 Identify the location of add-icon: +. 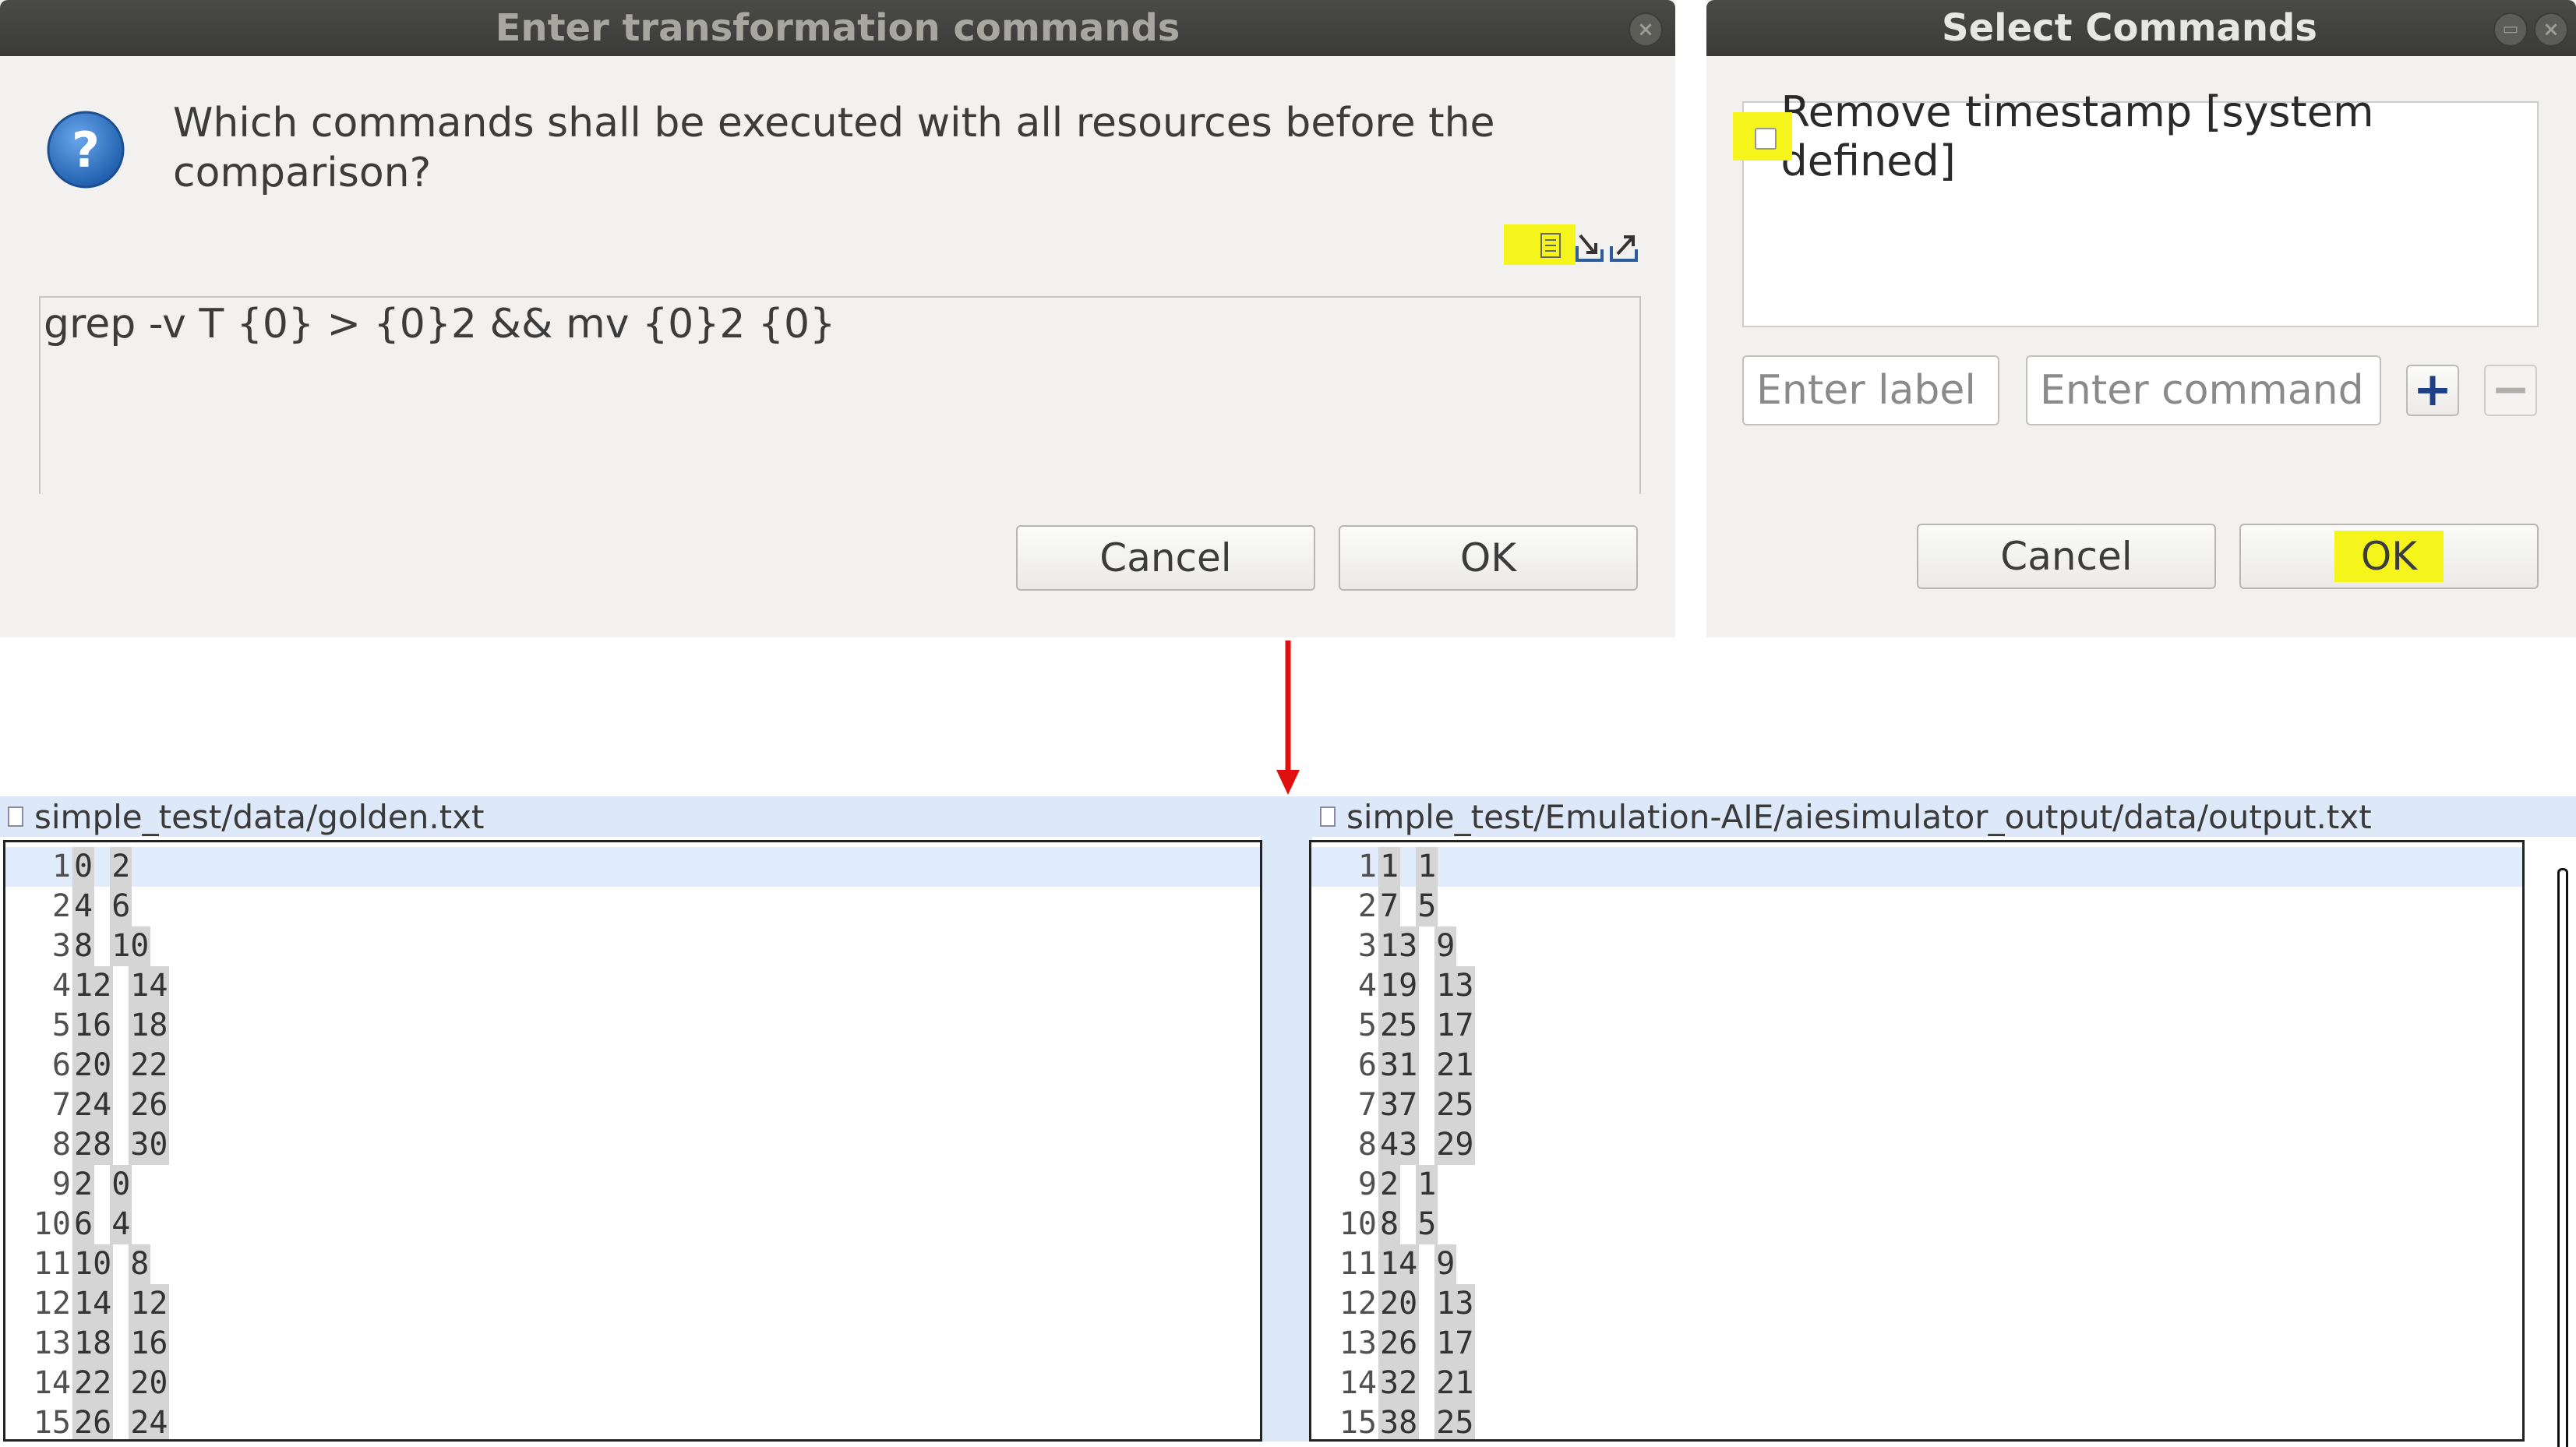
(2432, 390).